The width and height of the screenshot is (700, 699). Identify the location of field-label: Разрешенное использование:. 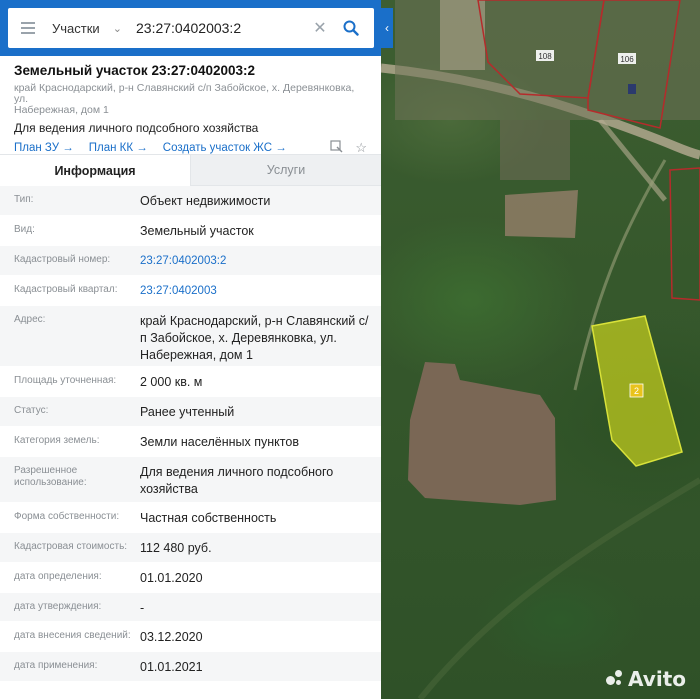
(50, 476).